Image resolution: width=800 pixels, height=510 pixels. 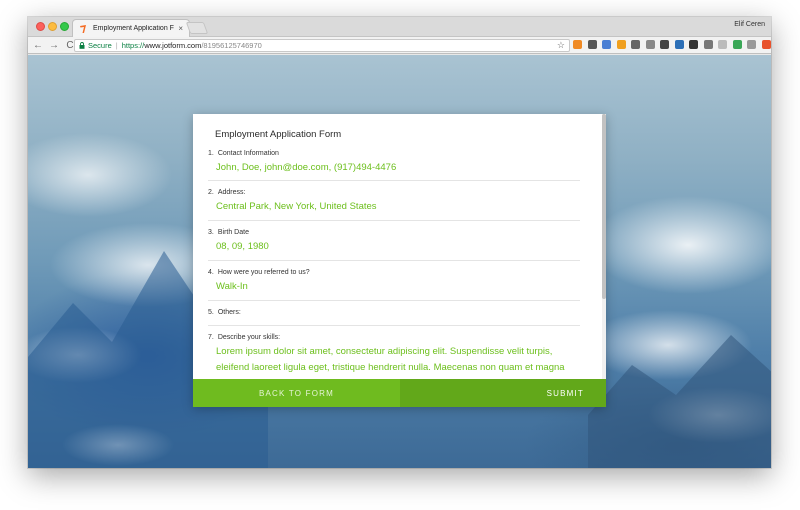 What do you see at coordinates (64, 26) in the screenshot?
I see `maximize-window-button` at bounding box center [64, 26].